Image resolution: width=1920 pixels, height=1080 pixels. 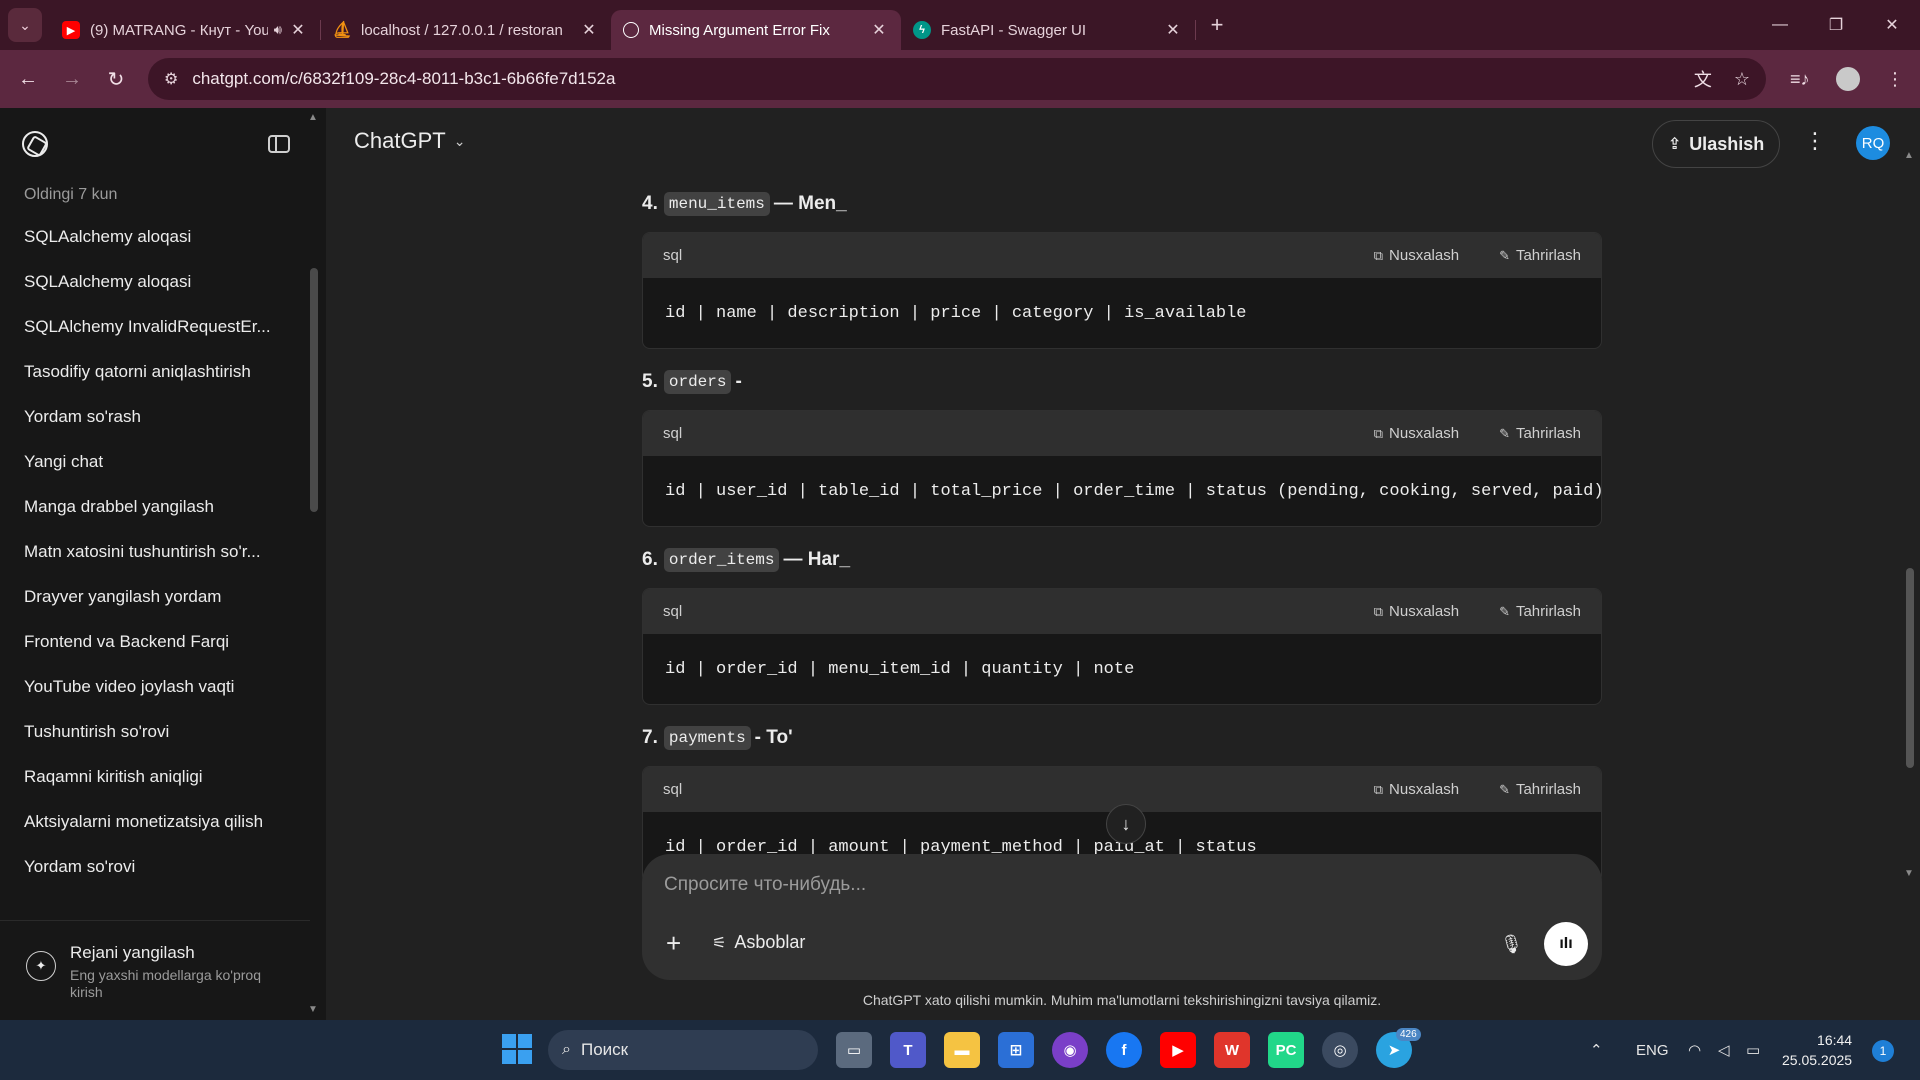 I want to click on minimize-icon: —, so click(x=1780, y=25).